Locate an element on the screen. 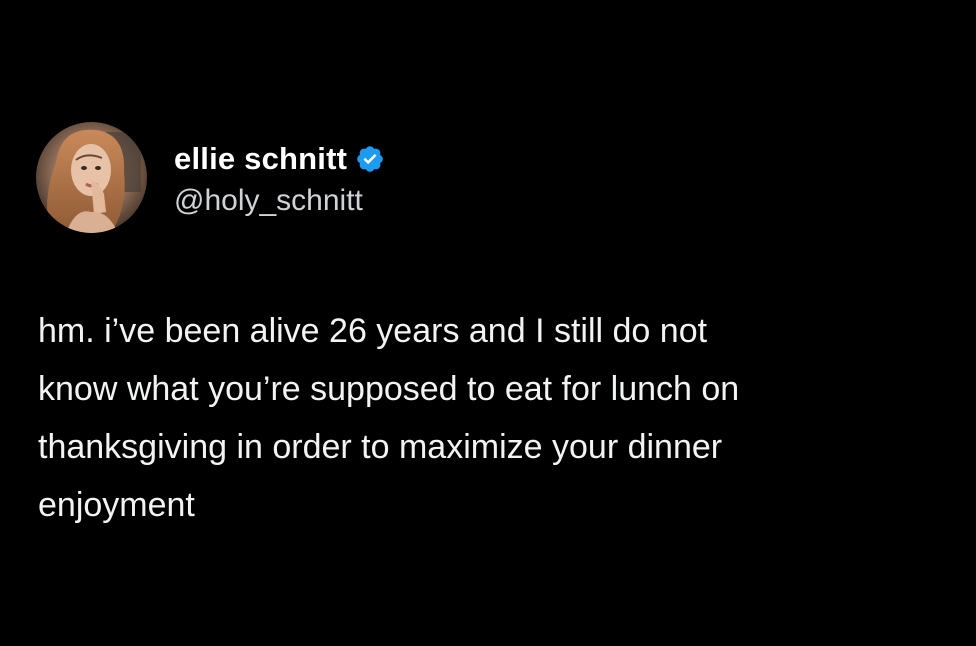  avatar is located at coordinates (91, 177).